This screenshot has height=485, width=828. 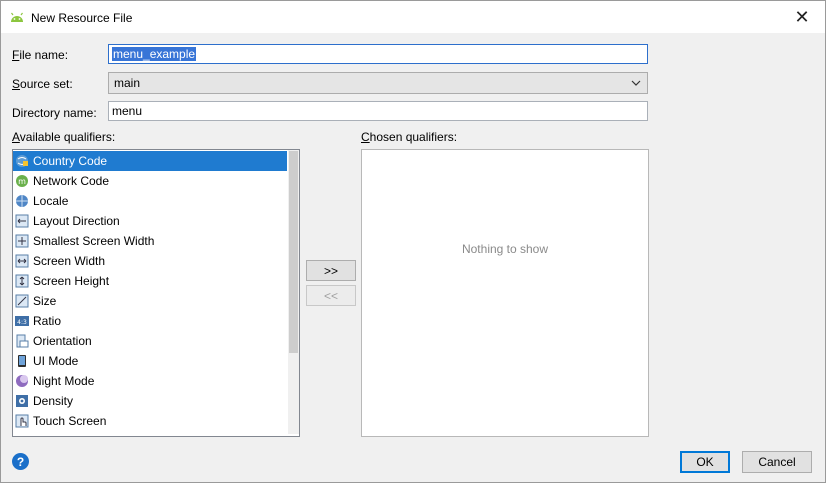 I want to click on list-item-label: Density, so click(x=53, y=401).